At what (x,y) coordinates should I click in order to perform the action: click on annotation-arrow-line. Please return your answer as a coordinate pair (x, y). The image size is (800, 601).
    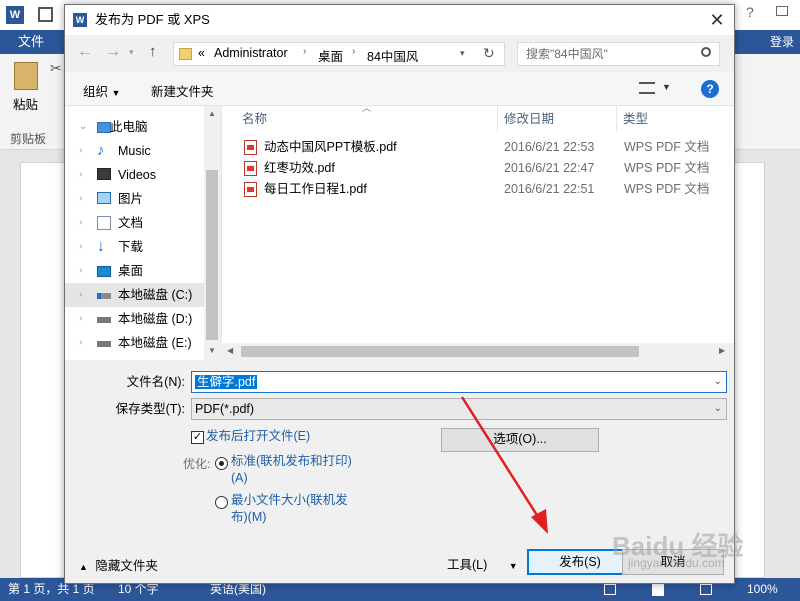
    Looking at the image, I should click on (501, 458).